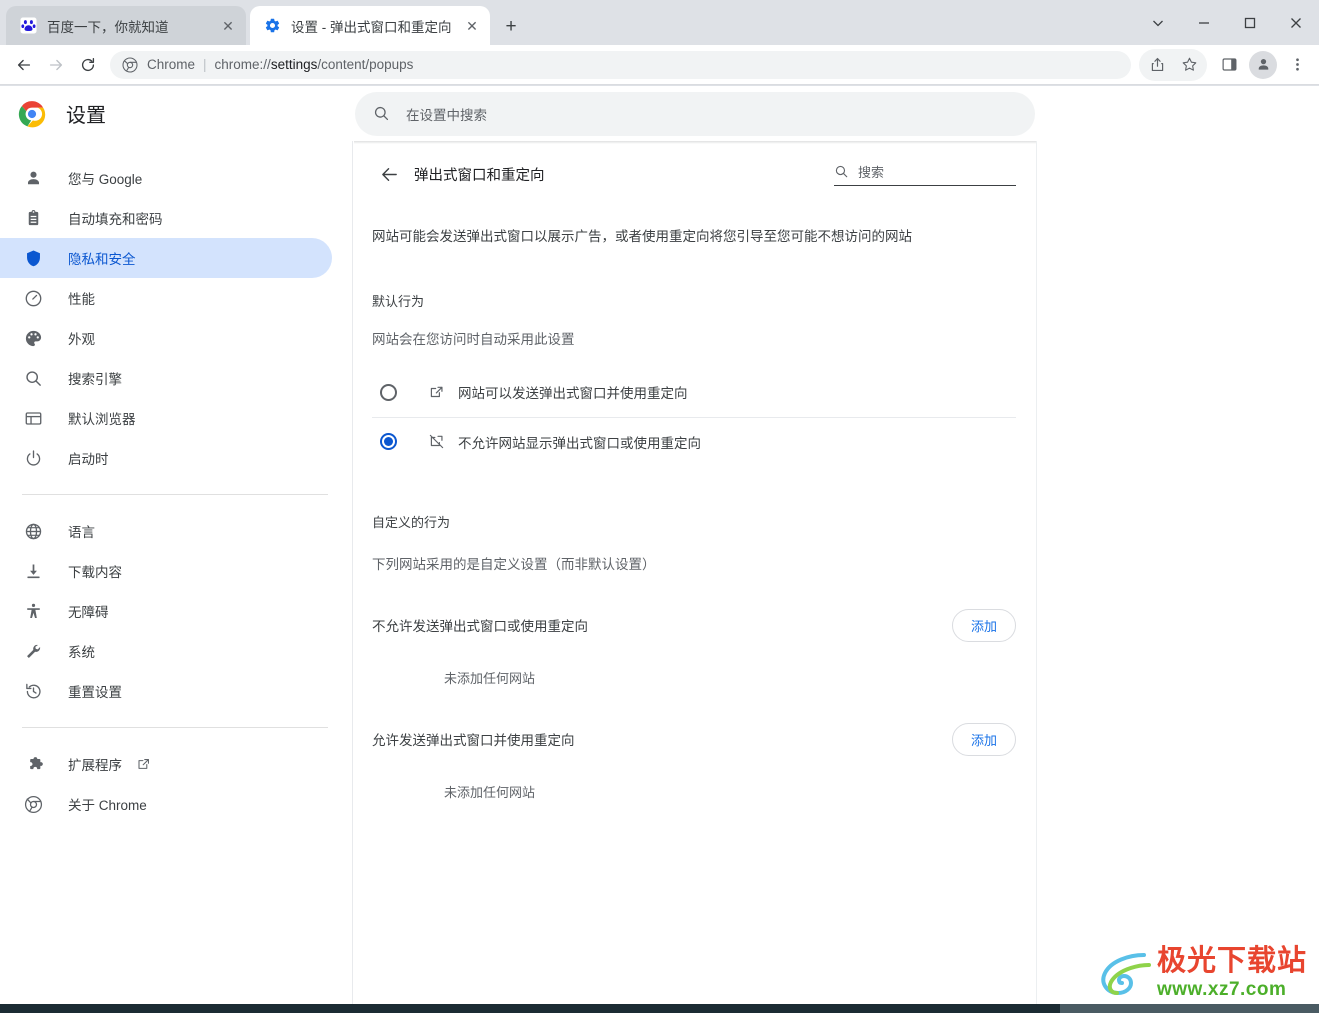 This screenshot has height=1013, width=1319. Describe the element at coordinates (695, 113) in the screenshot. I see `settings-search-input: 在设置中搜索` at that location.